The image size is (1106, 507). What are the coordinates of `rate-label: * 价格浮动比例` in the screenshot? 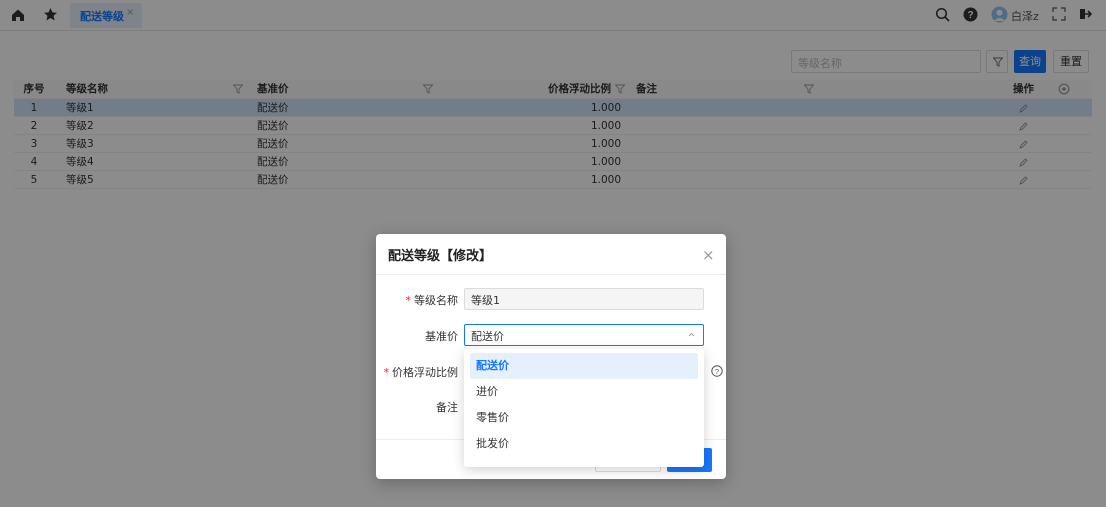 It's located at (421, 372).